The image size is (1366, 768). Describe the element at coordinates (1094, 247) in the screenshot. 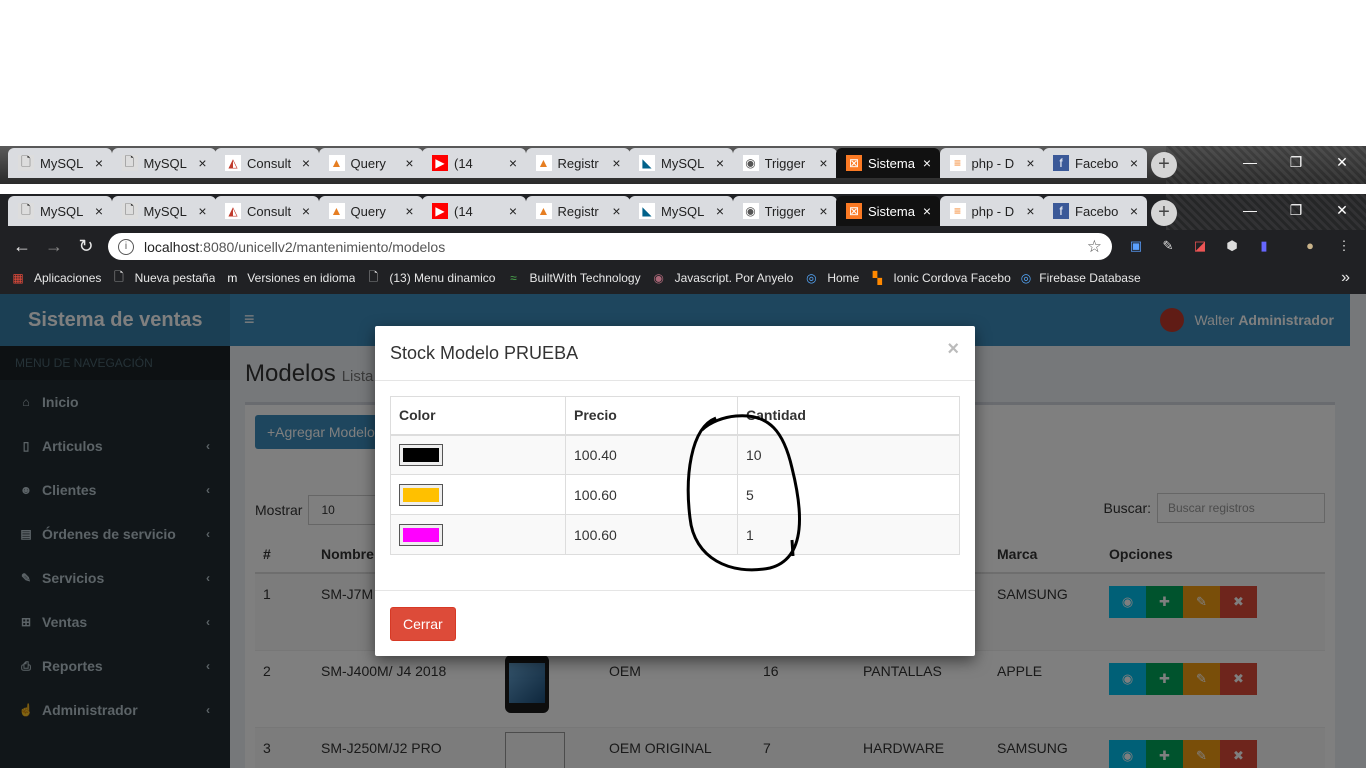

I see `star-icon: ☆` at that location.